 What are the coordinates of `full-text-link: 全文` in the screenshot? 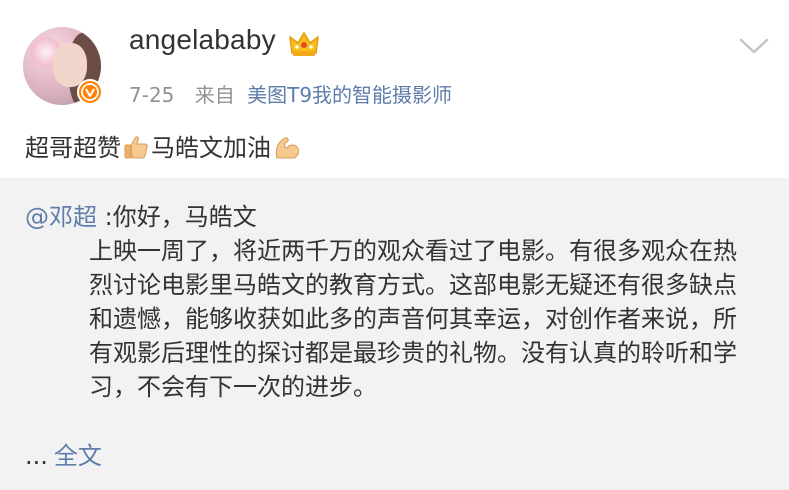 It's located at (78, 456).